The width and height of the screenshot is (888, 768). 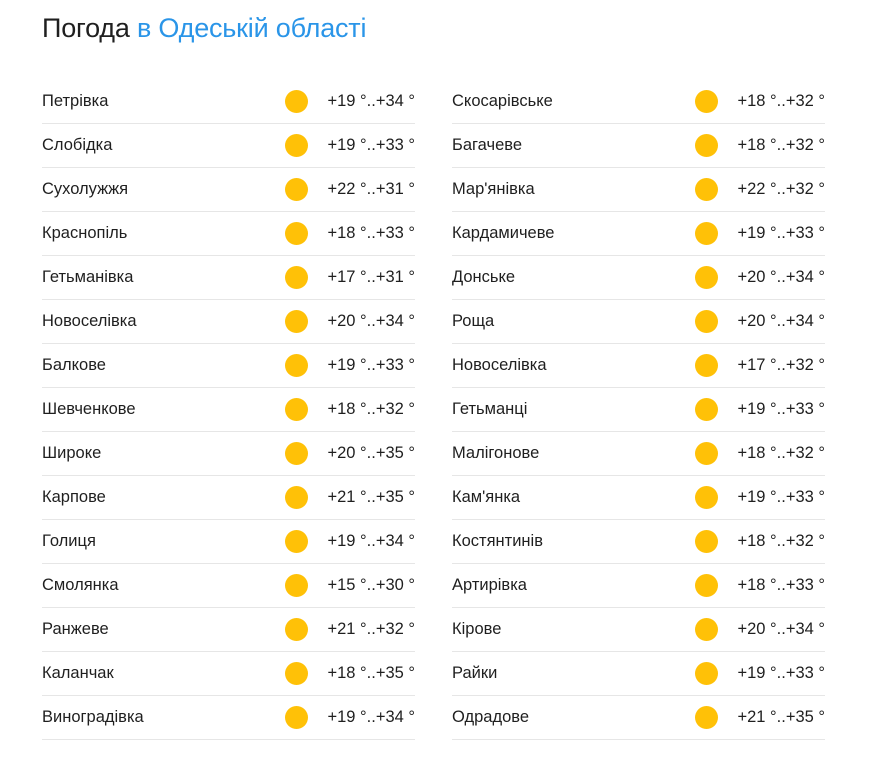 What do you see at coordinates (371, 629) in the screenshot?
I see `temperature-range: +21 °..+32 °` at bounding box center [371, 629].